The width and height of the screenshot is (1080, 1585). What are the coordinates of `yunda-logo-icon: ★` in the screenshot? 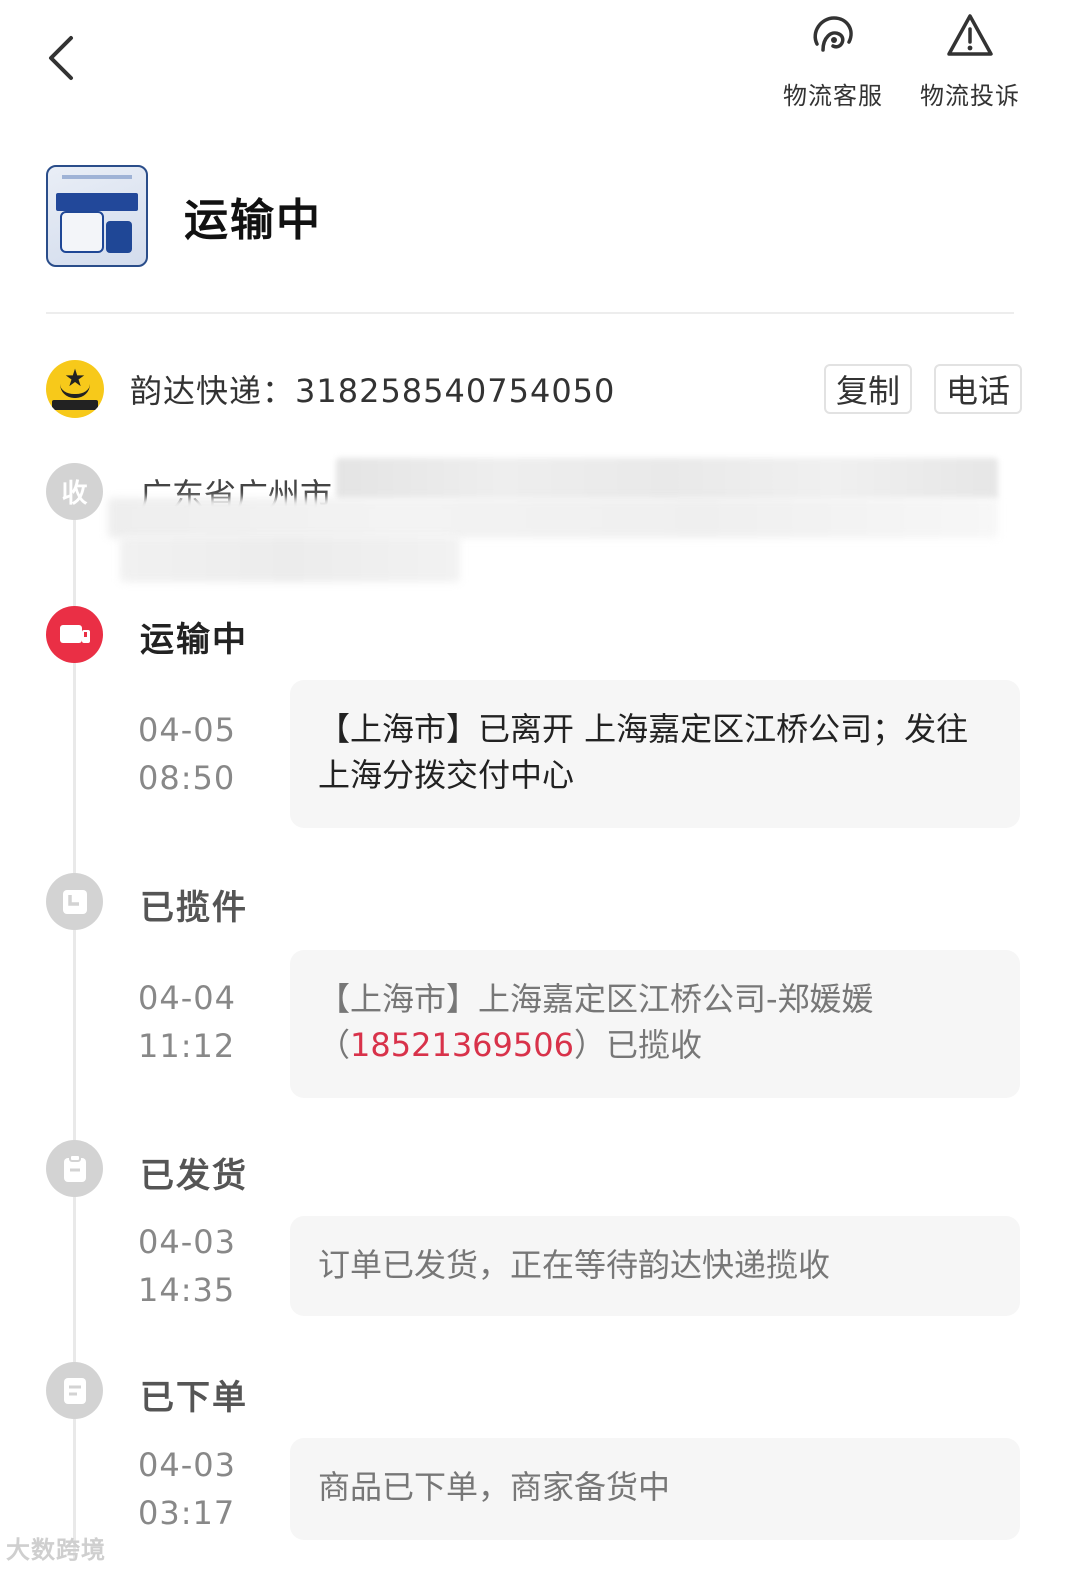 It's located at (75, 389).